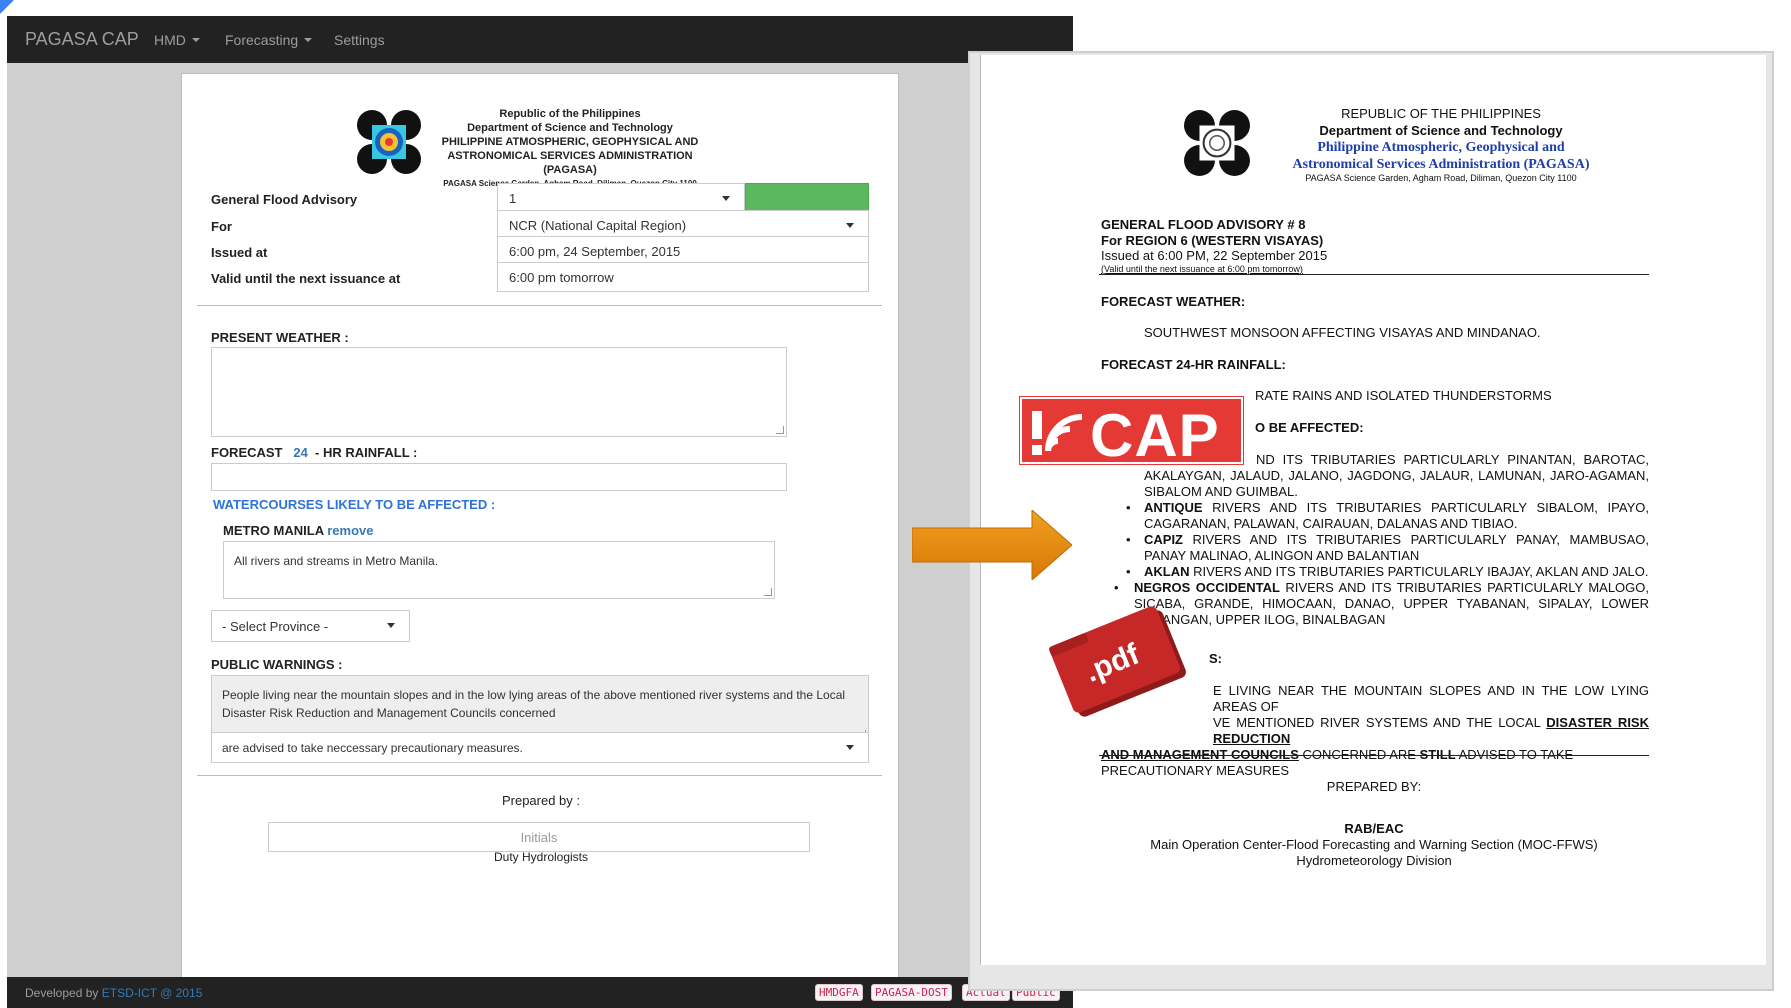 The image size is (1791, 1008). Describe the element at coordinates (359, 40) in the screenshot. I see `nav-settings: Settings` at that location.